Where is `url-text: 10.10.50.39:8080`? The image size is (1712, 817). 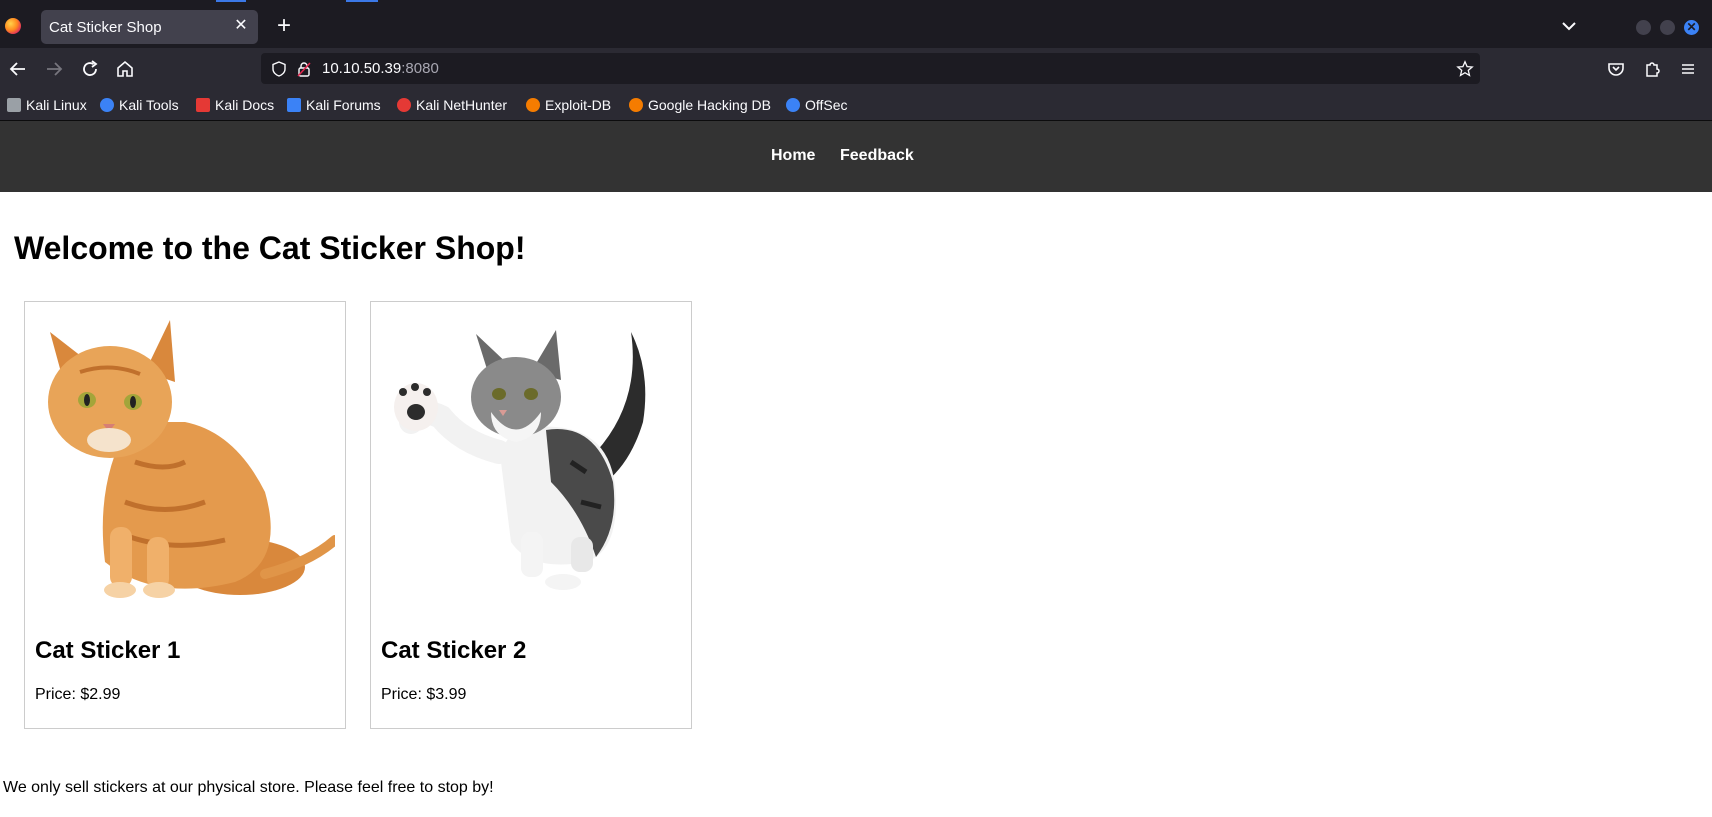 url-text: 10.10.50.39:8080 is located at coordinates (380, 68).